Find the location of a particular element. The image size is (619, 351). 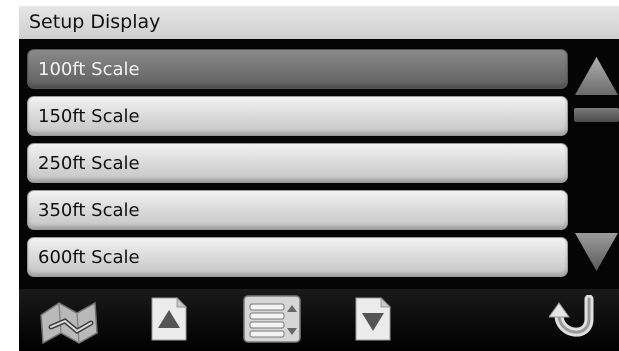

triangle-down-icon is located at coordinates (596, 252).